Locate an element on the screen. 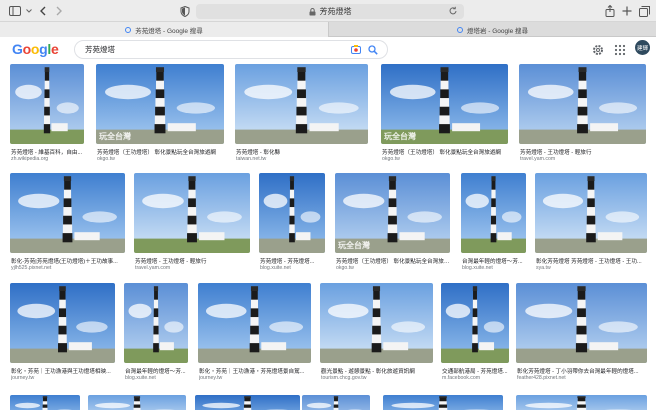 The image size is (656, 410). browser-toolbar: 芳苑燈塔 is located at coordinates (328, 11).